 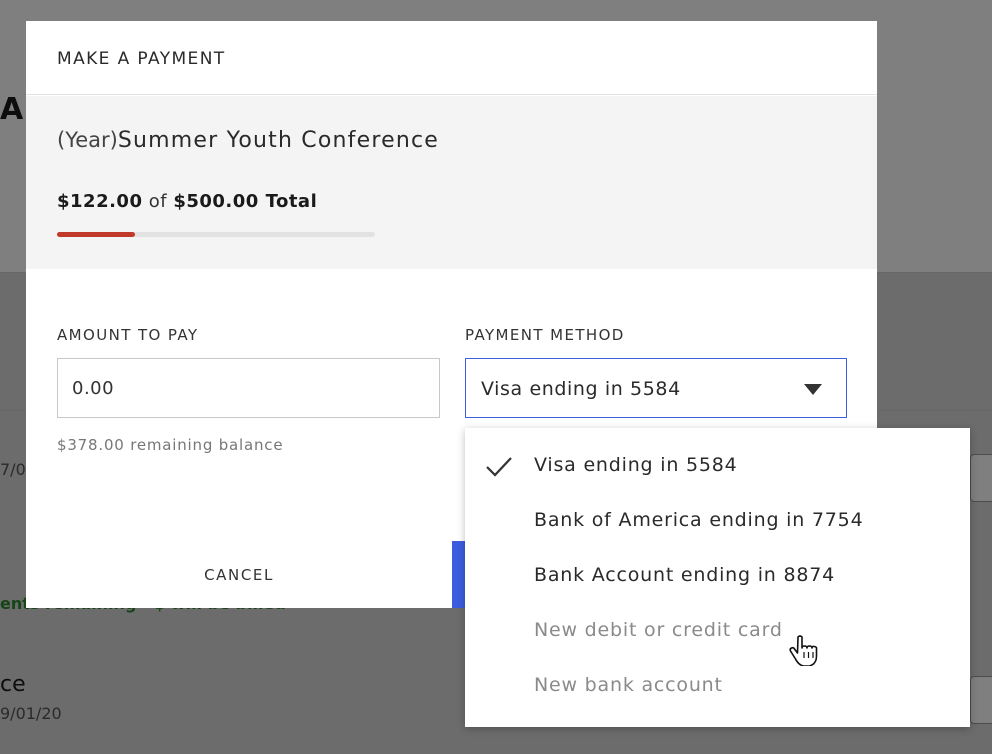 What do you see at coordinates (100, 201) in the screenshot?
I see `amount-paid: $122.00` at bounding box center [100, 201].